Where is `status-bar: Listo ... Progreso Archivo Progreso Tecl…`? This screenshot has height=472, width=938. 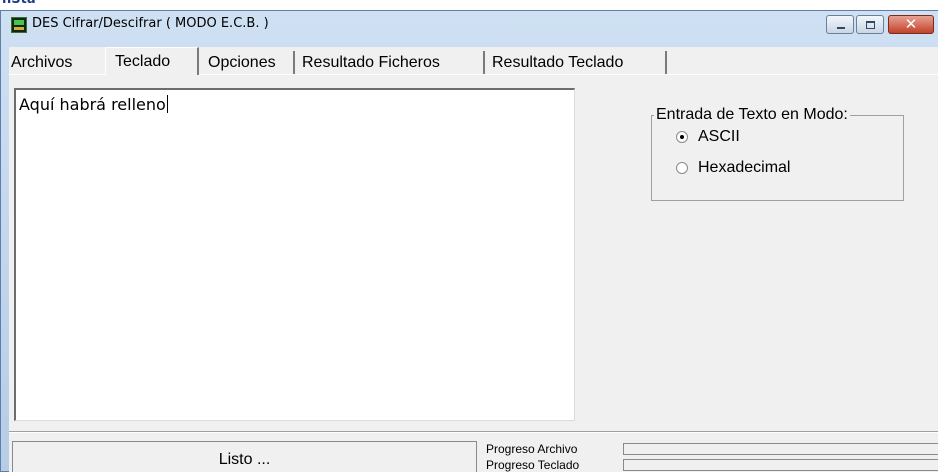 status-bar: Listo ... Progreso Archivo Progreso Tecl… is located at coordinates (473, 456).